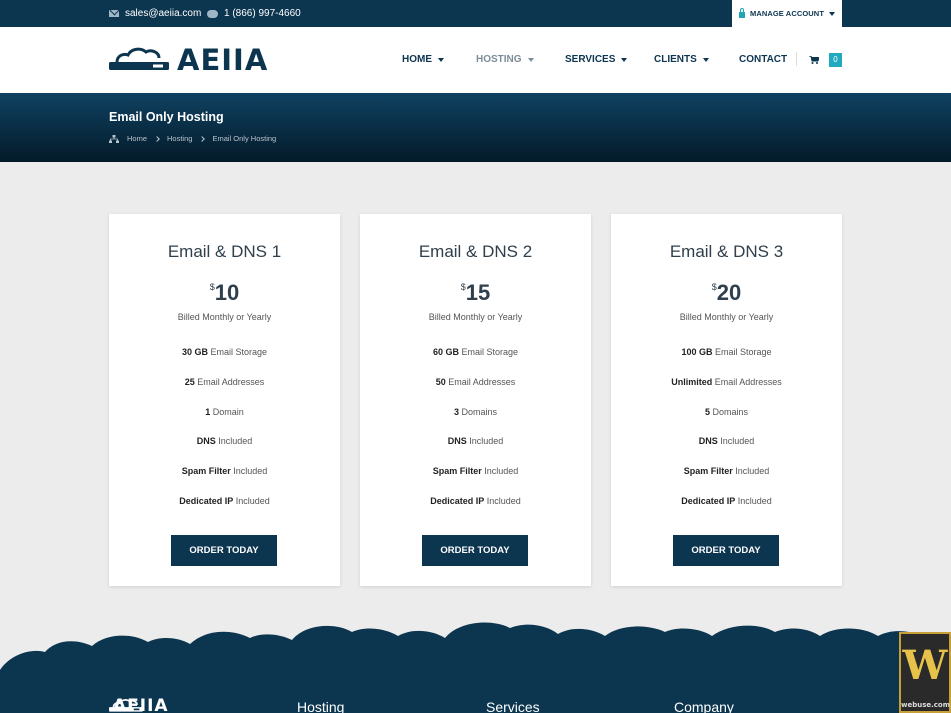 The width and height of the screenshot is (951, 713). I want to click on chat-icon, so click(212, 13).